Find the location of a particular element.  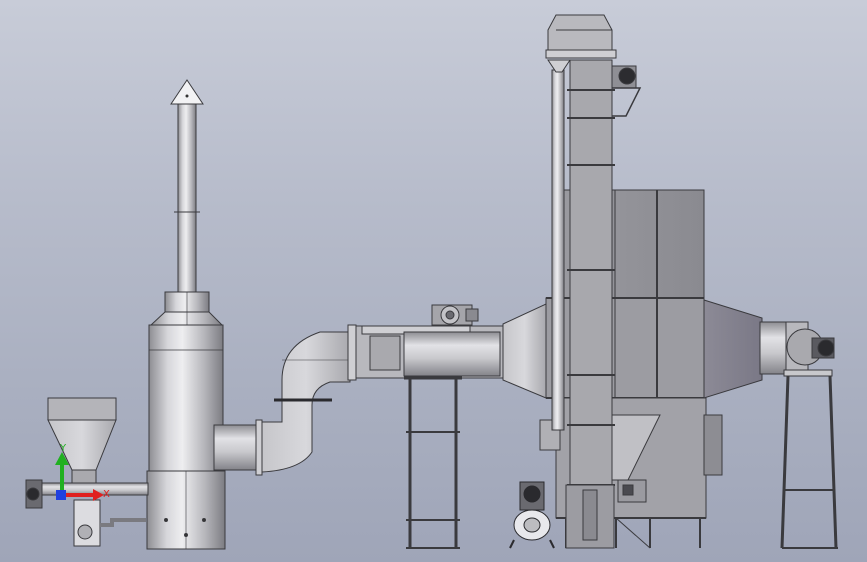

feed-hopper is located at coordinates (87, 472).